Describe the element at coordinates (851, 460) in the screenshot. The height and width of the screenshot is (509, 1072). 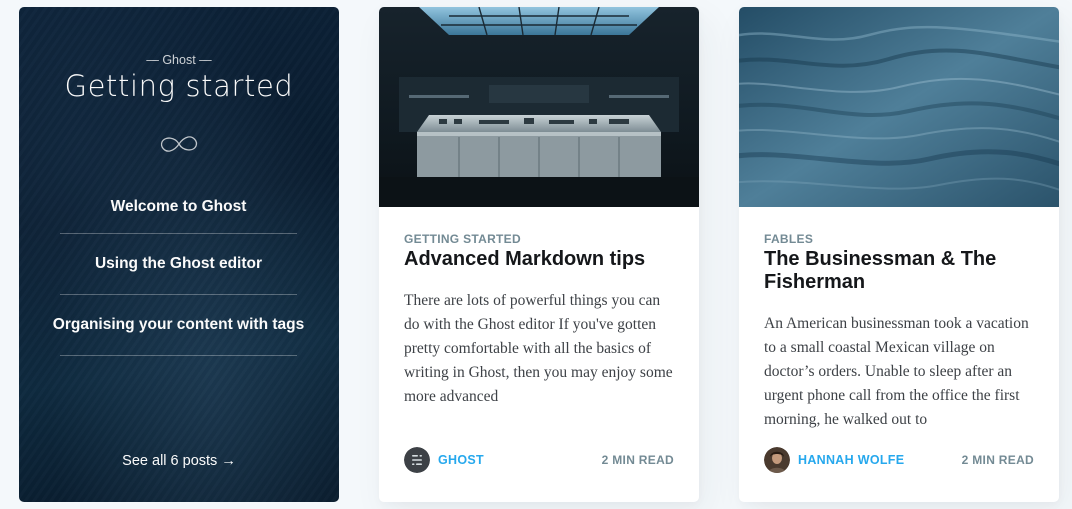
I see `author-name: Hannah Wolfe` at that location.